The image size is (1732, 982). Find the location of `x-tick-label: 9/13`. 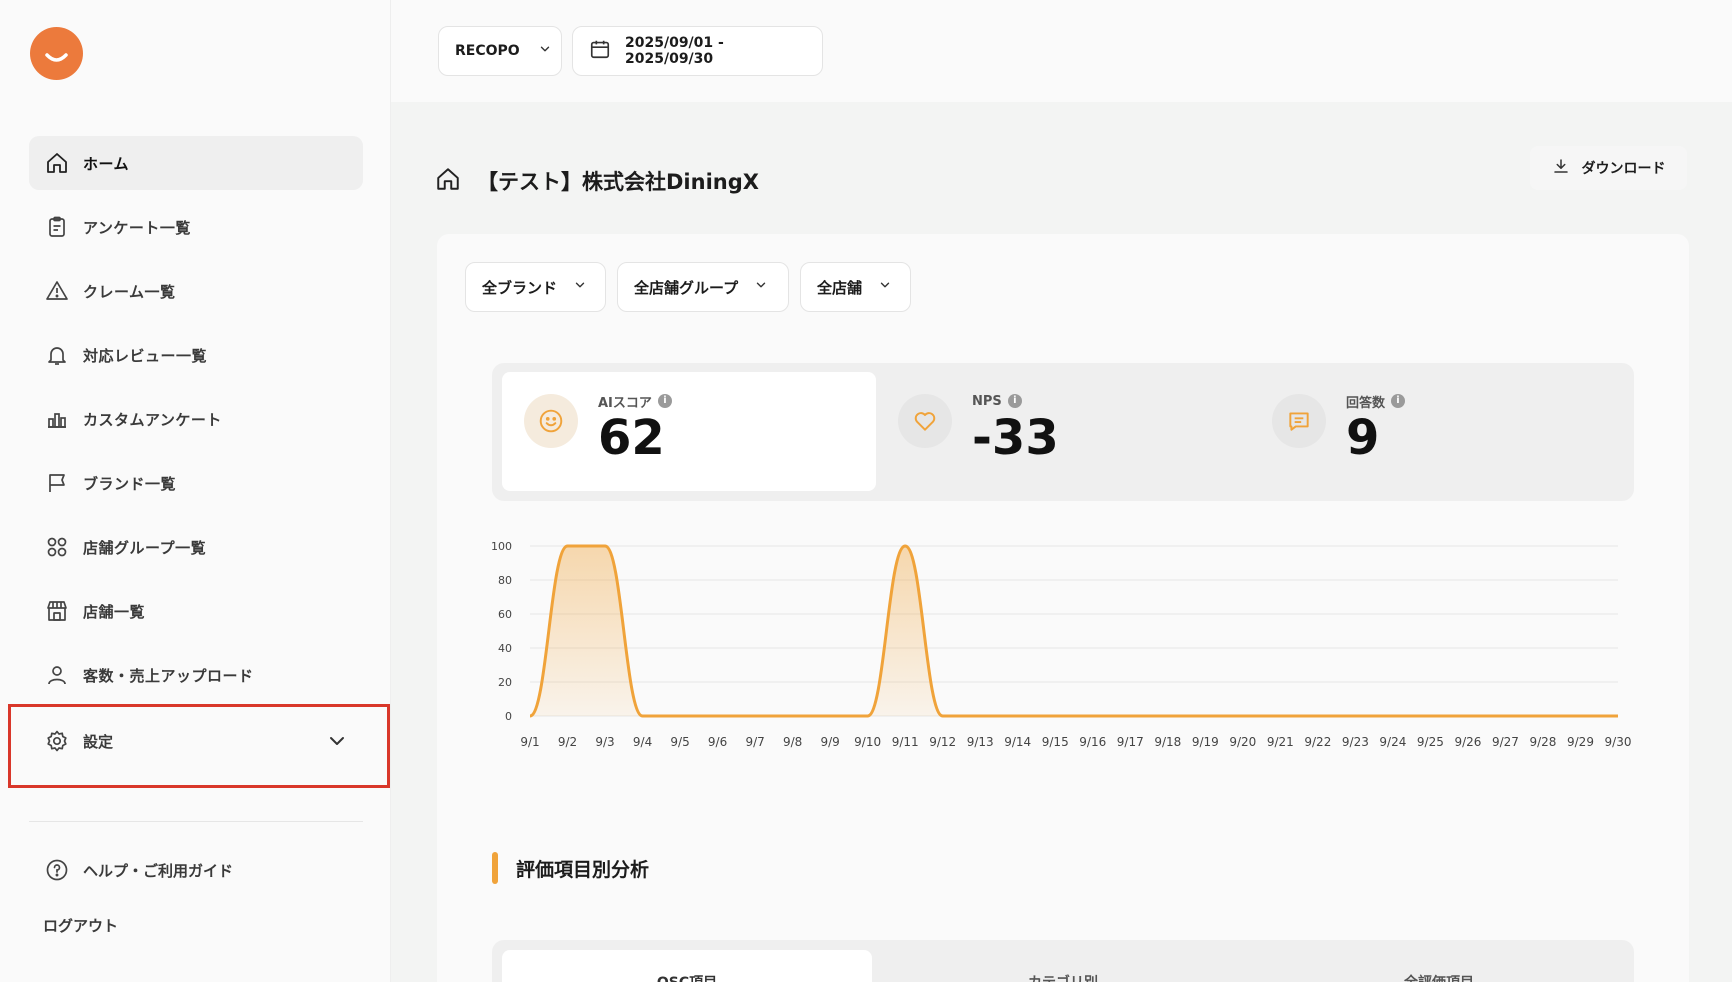

x-tick-label: 9/13 is located at coordinates (980, 742).